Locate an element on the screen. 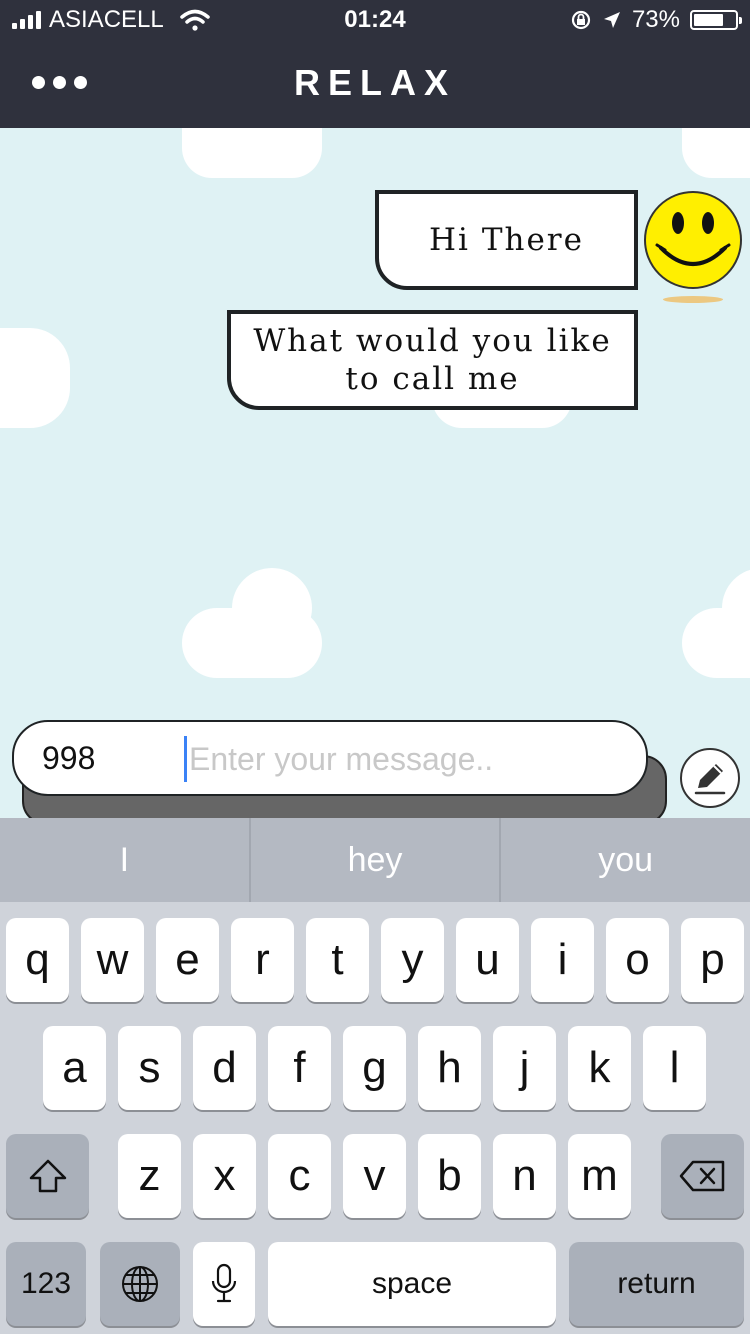 The height and width of the screenshot is (1334, 750). mic-key is located at coordinates (224, 1284).